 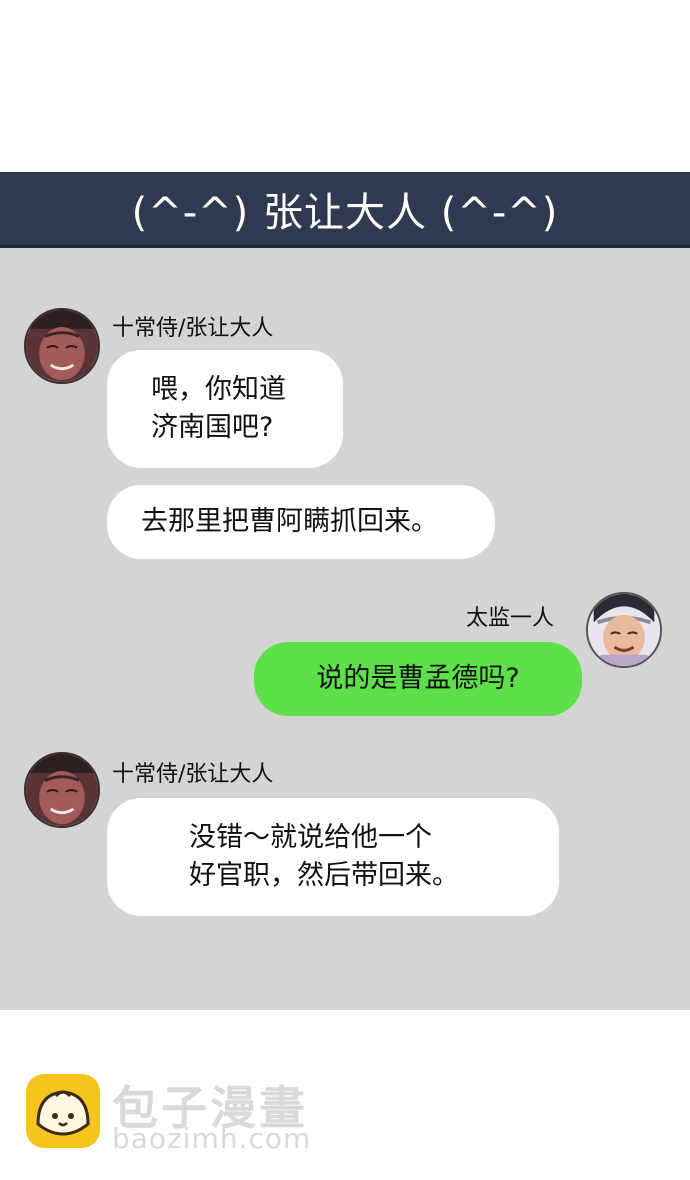 I want to click on chat-title-bar: (^-^) 张让大人 (^-^), so click(x=345, y=210).